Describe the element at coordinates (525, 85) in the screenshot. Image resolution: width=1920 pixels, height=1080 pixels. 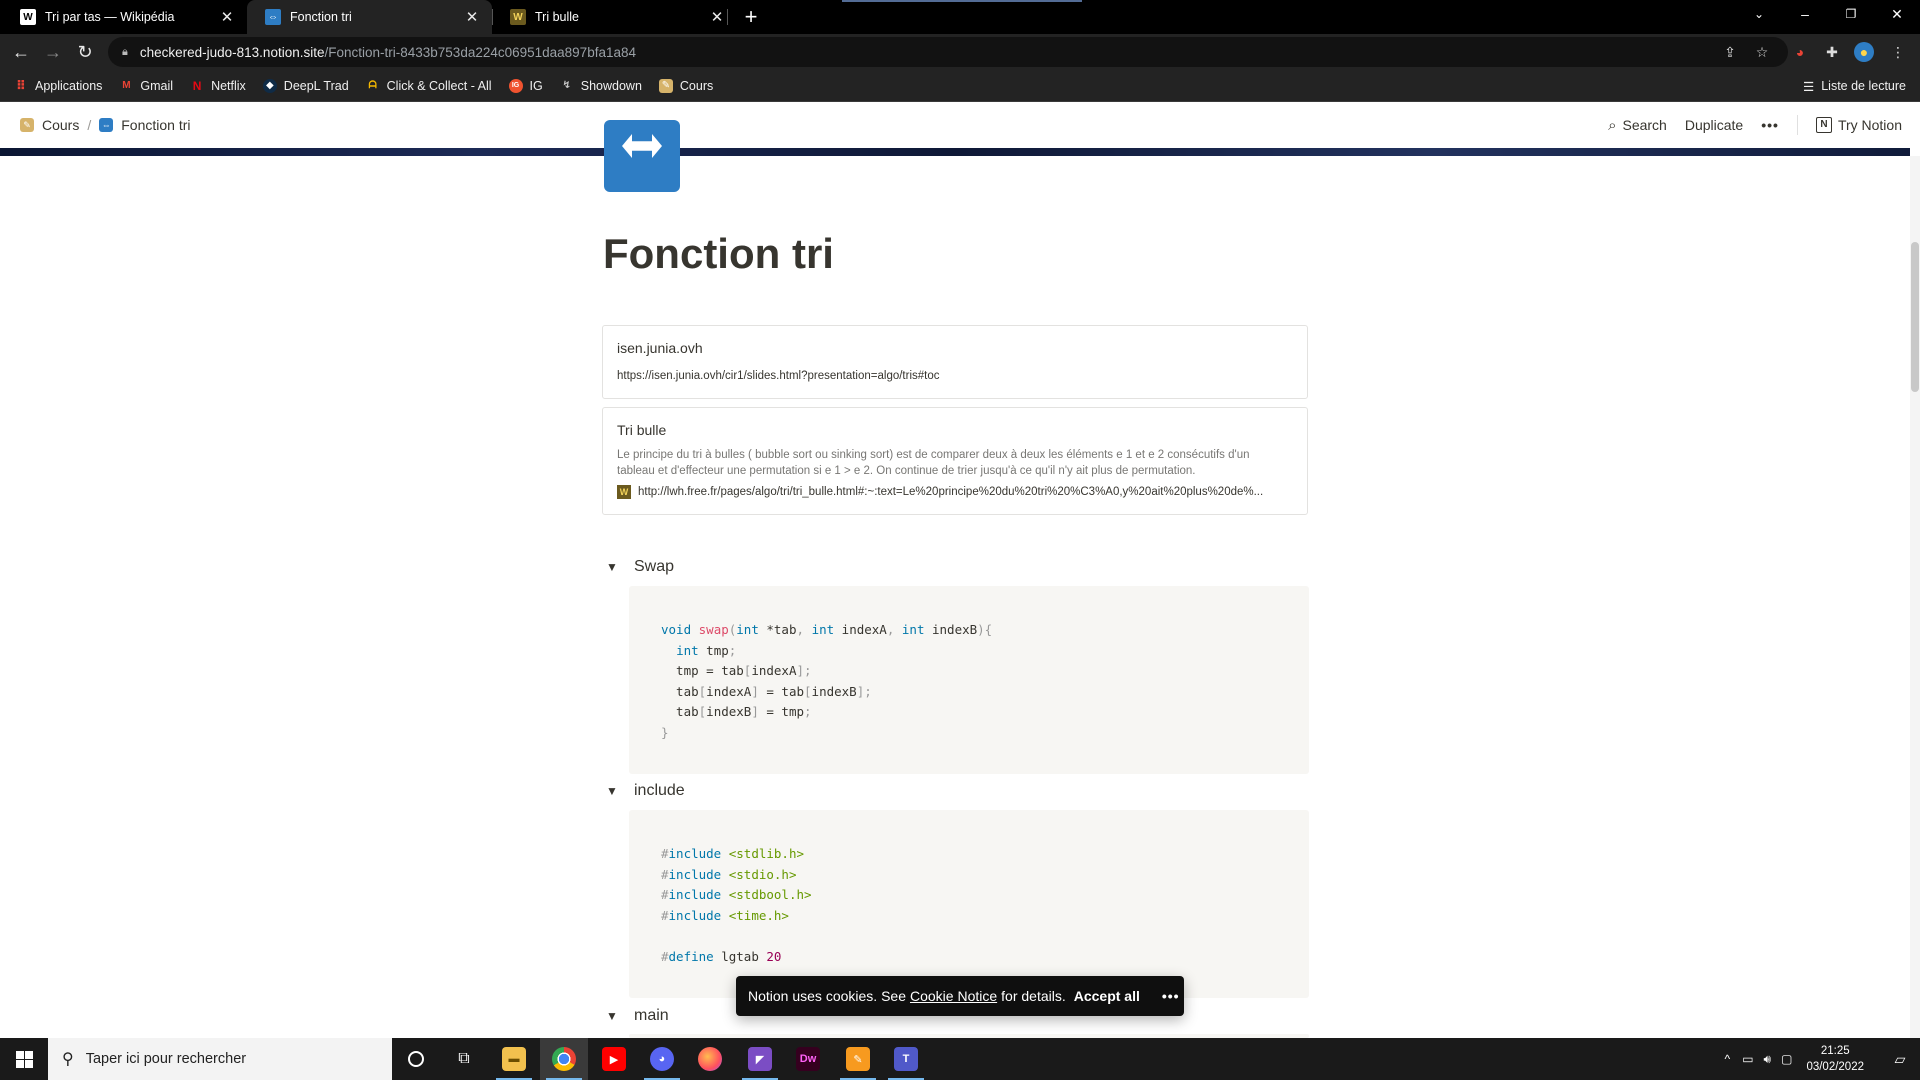
I see `bookmark-ig: IG IG` at that location.